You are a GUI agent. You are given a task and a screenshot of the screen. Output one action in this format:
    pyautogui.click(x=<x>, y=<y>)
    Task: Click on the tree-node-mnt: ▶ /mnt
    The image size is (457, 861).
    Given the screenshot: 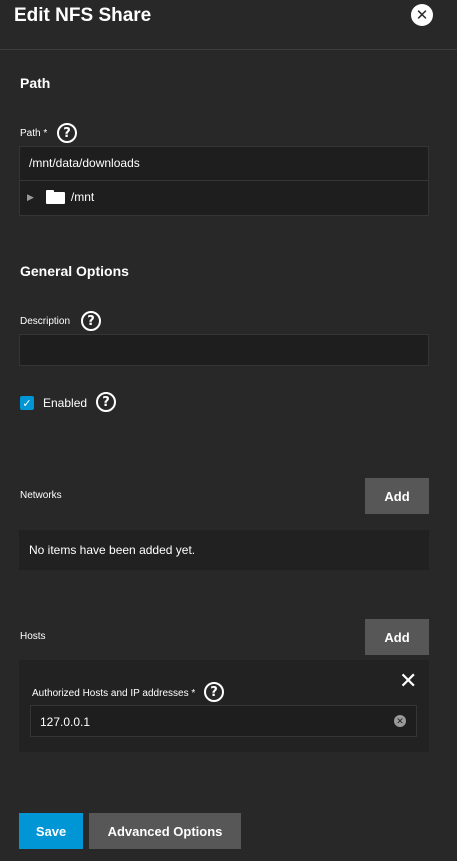 What is the action you would take?
    pyautogui.click(x=60, y=197)
    